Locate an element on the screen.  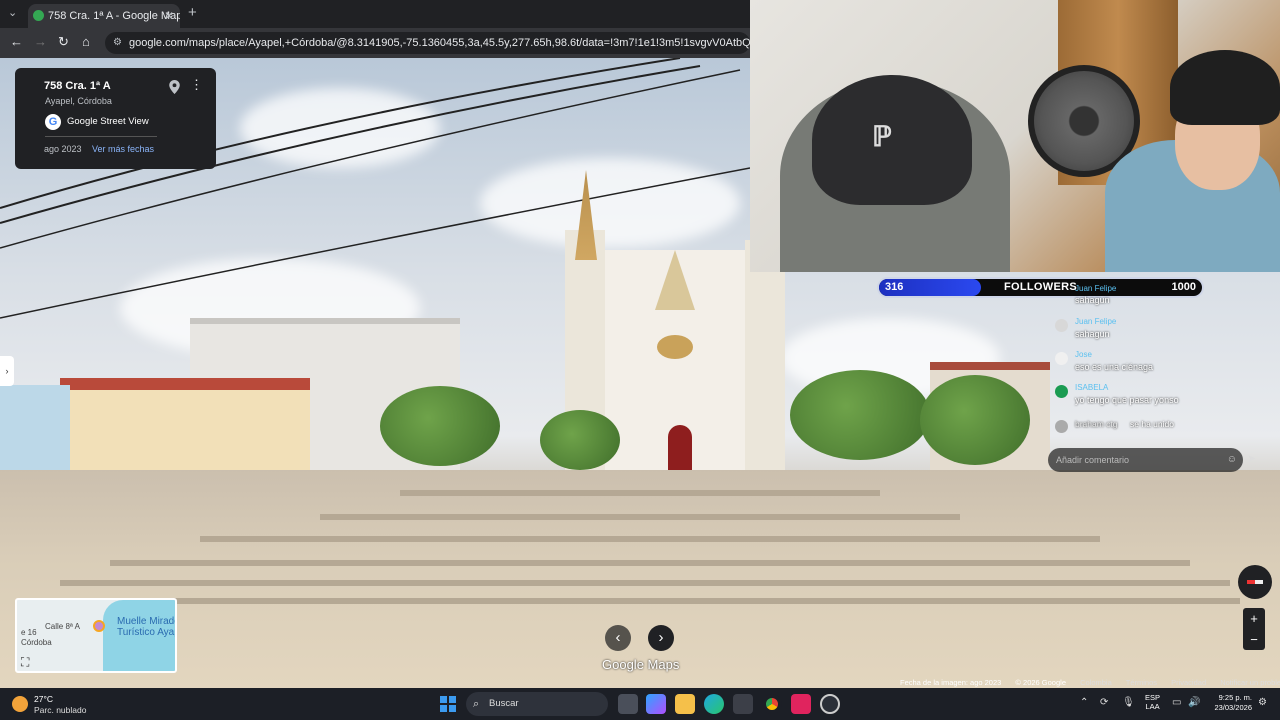
image-date-text: Fecha de la imagen: ago 2023 is located at coordinates (951, 682).